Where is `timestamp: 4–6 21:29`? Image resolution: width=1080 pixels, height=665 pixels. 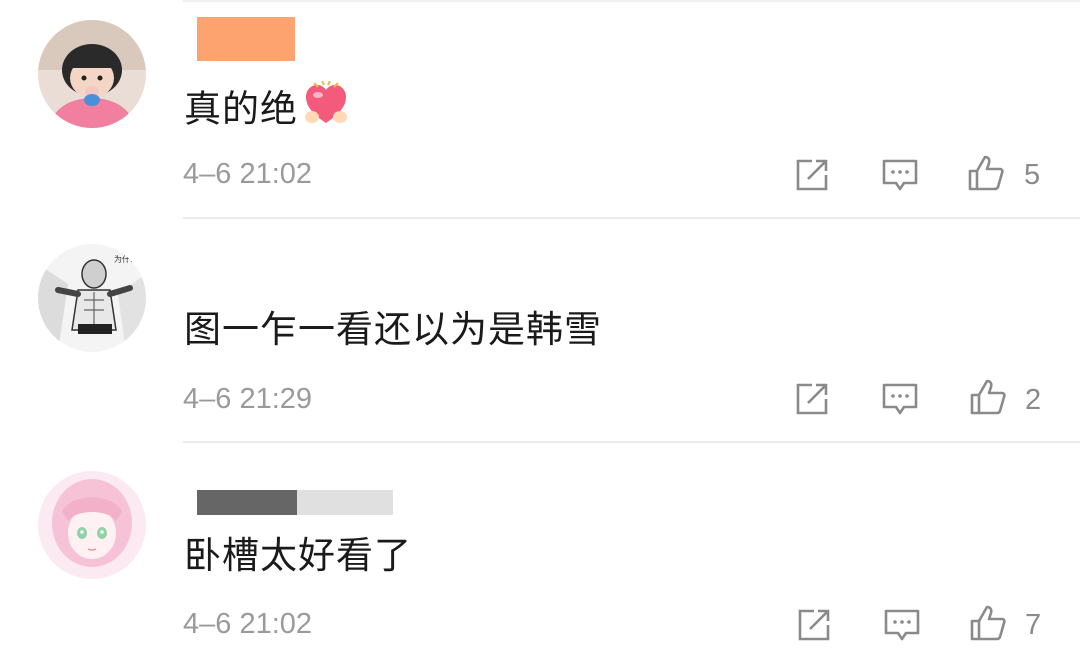
timestamp: 4–6 21:29 is located at coordinates (248, 399).